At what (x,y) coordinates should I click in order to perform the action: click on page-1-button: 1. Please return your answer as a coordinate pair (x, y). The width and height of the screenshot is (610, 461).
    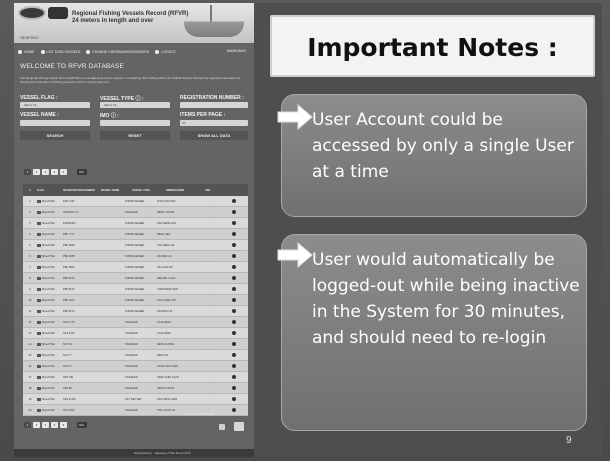
    Looking at the image, I should click on (27, 172).